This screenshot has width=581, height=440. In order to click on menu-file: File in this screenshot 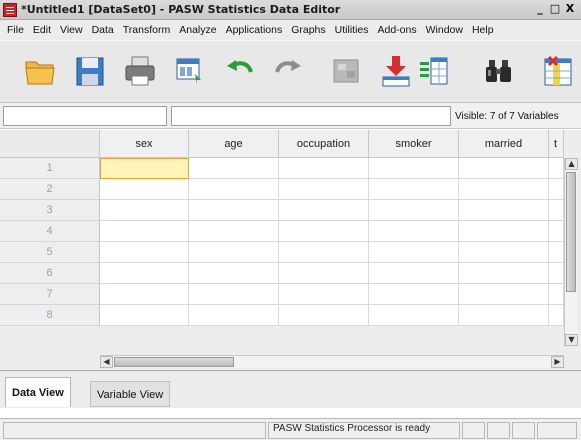, I will do `click(16, 30)`.